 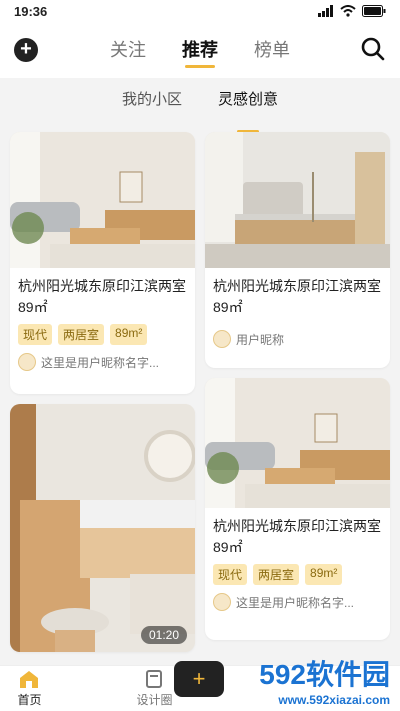 I want to click on top-tabs: 关注 推荐 榜单, so click(x=200, y=49).